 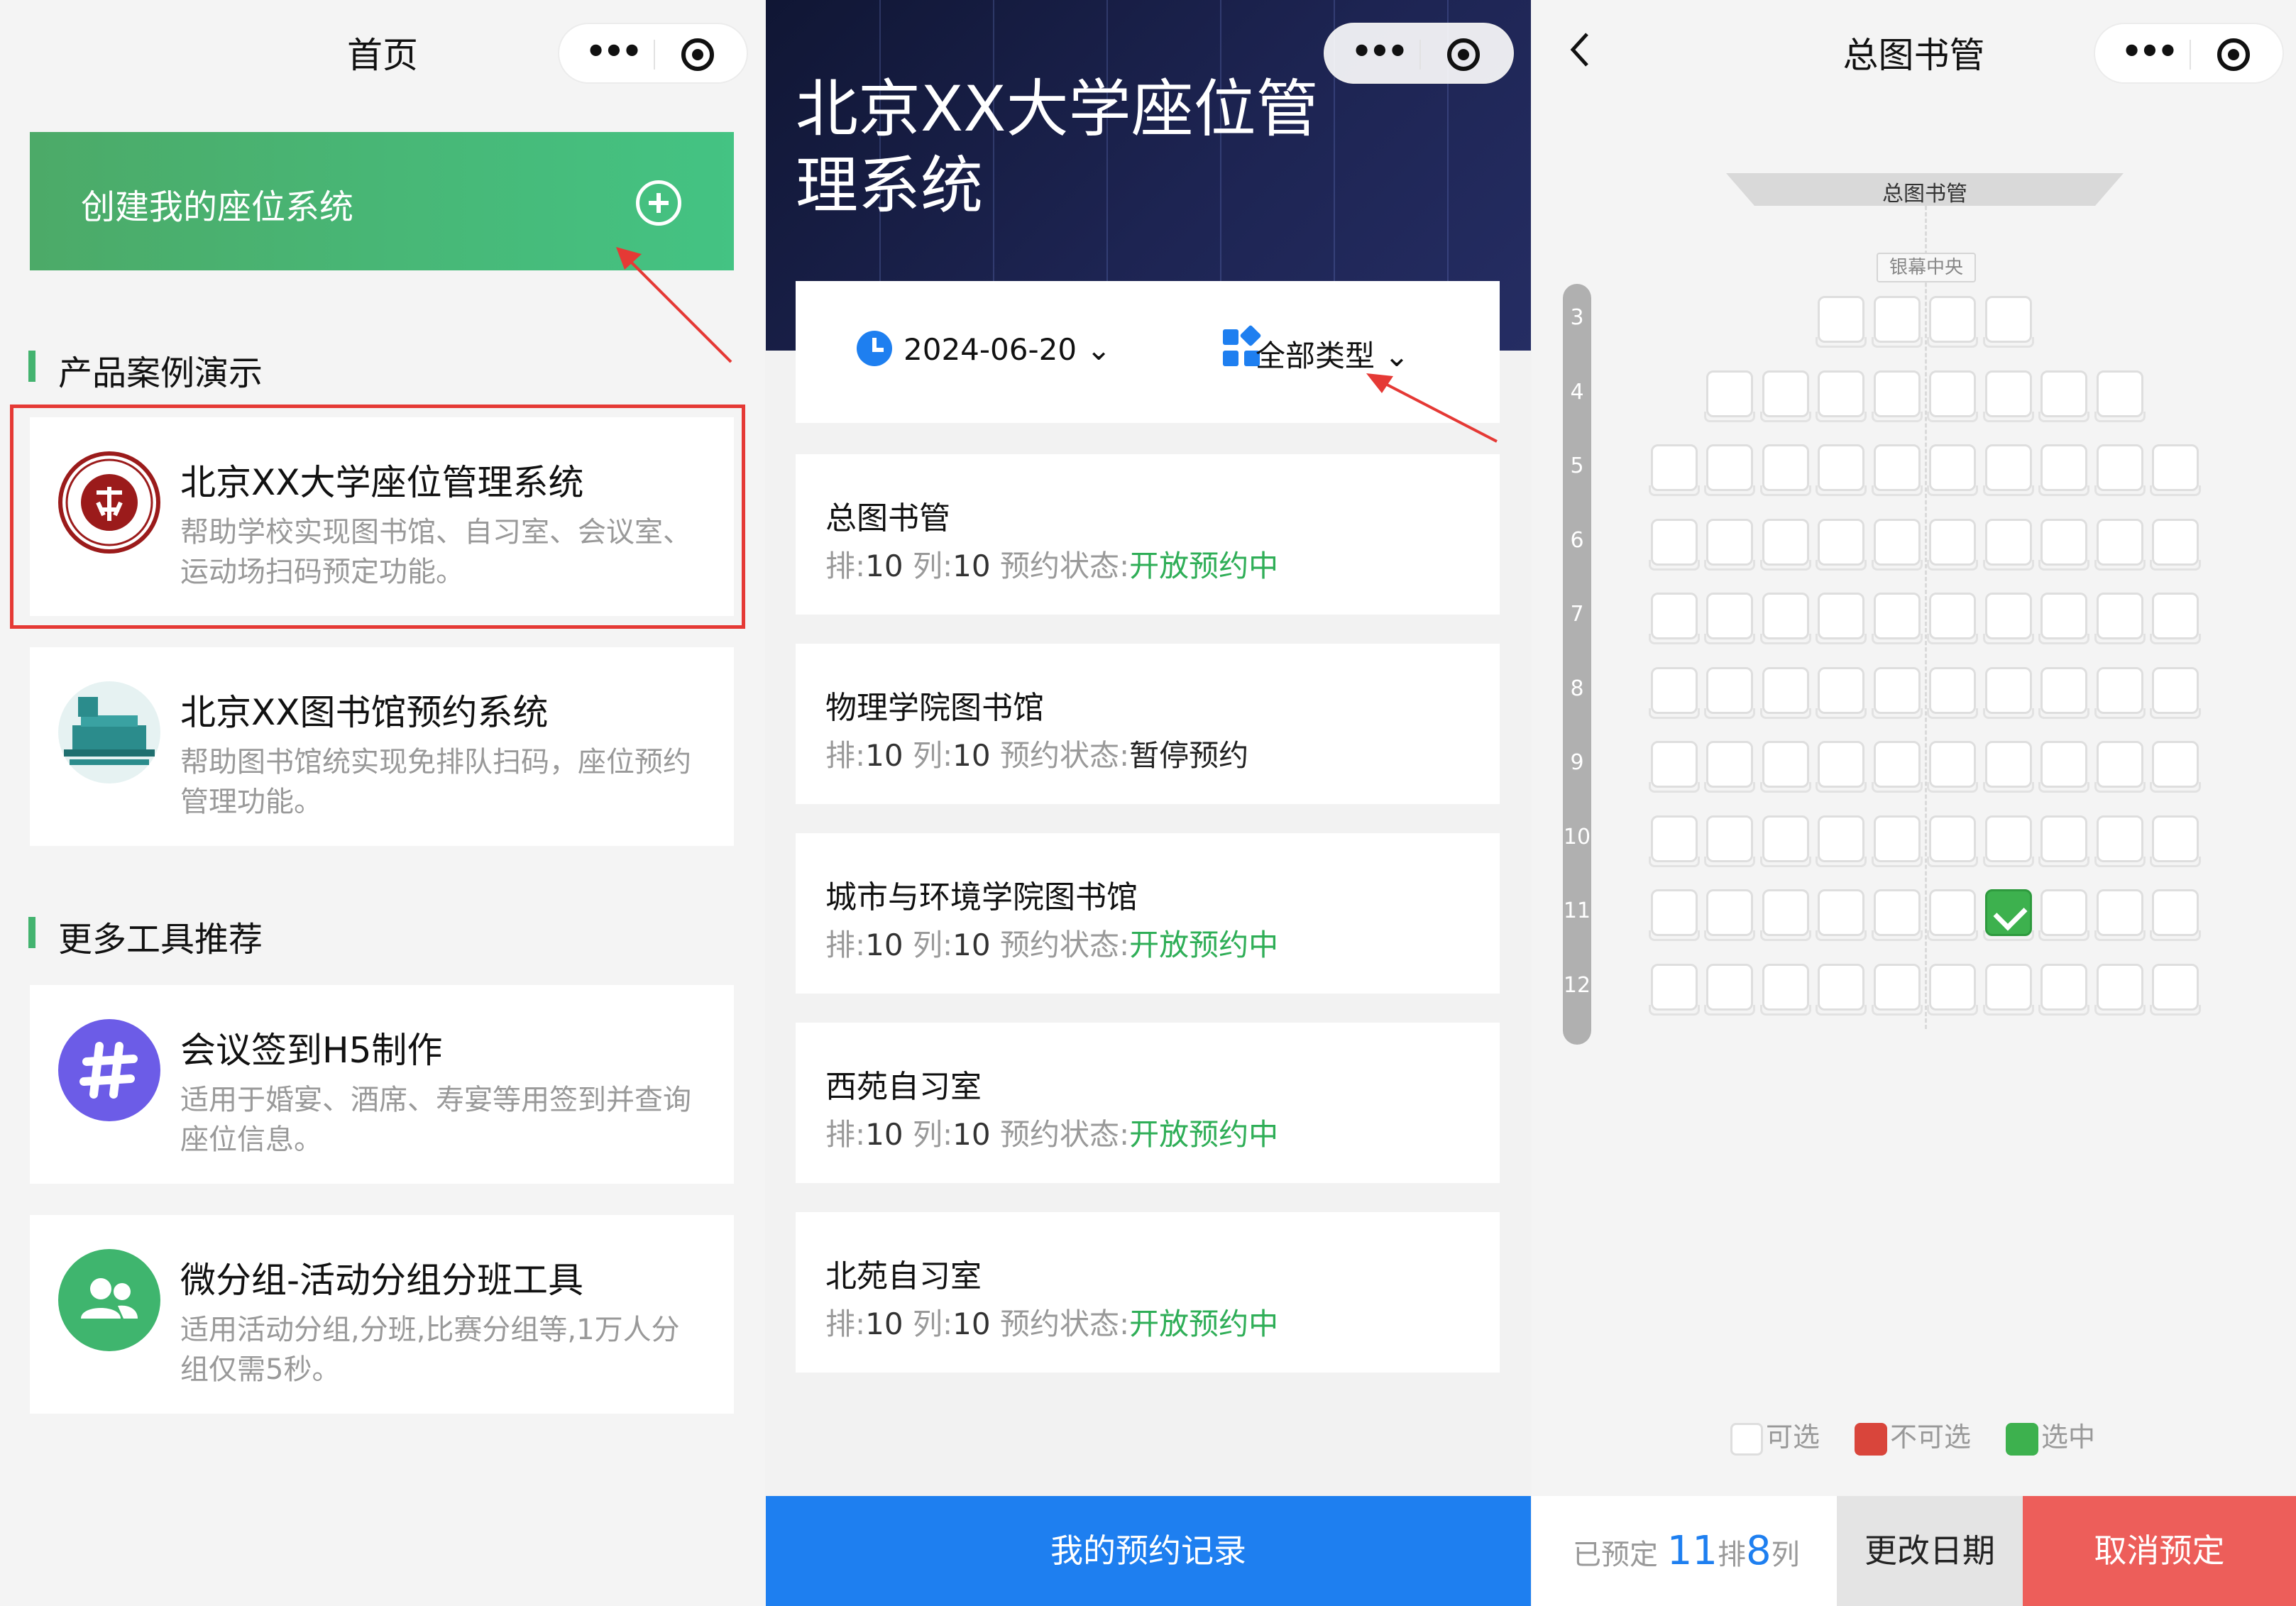 What do you see at coordinates (1333, 353) in the screenshot?
I see `category-selector: 全部类型 ⌄` at bounding box center [1333, 353].